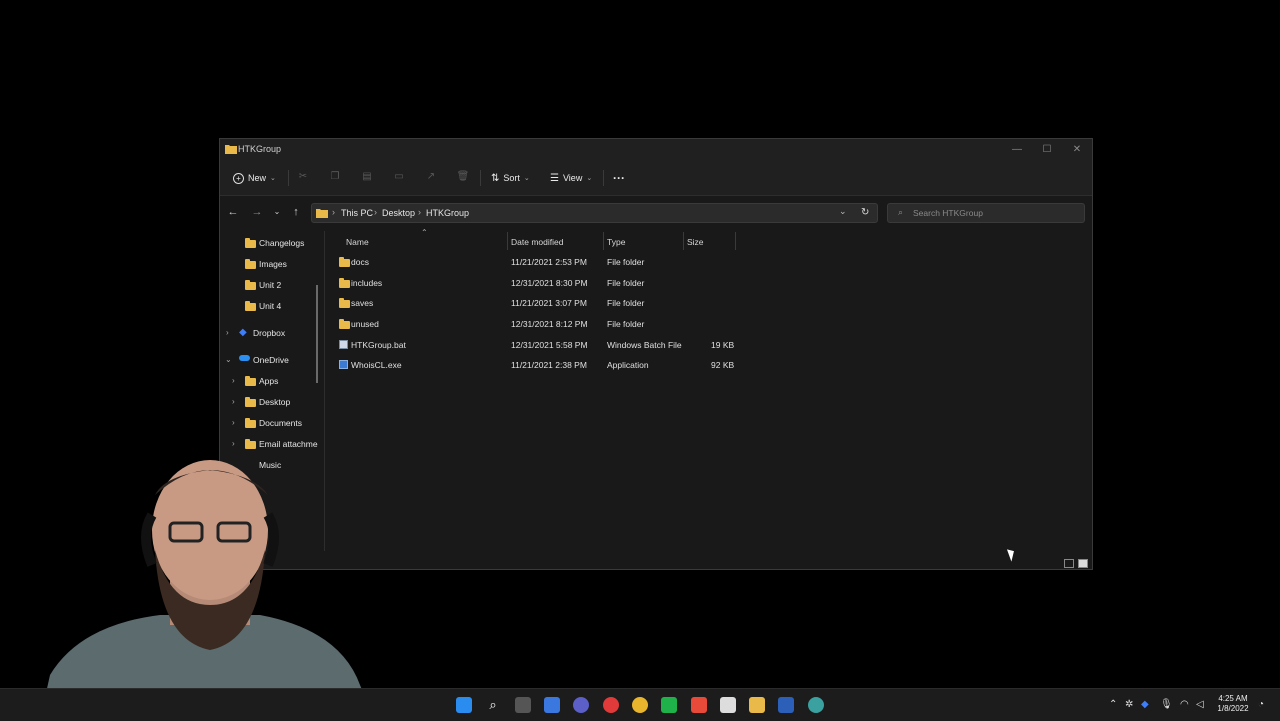 The height and width of the screenshot is (721, 1280). I want to click on sidebar-item-unit-4: Unit 4, so click(270, 306).